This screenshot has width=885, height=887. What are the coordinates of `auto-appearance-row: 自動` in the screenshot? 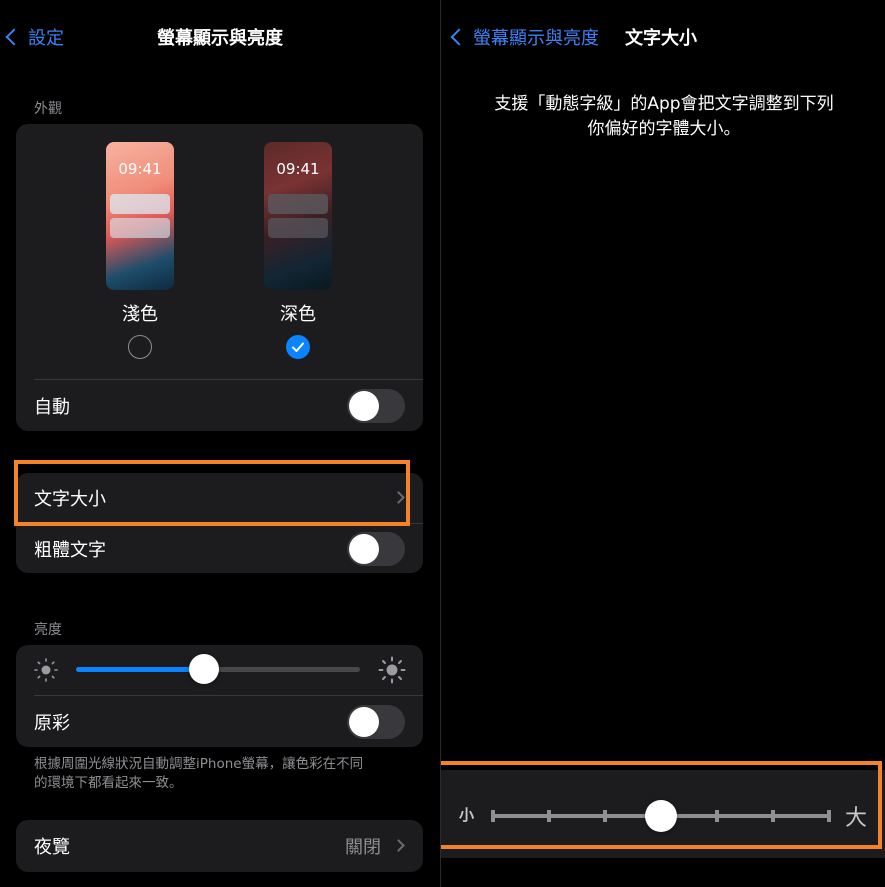 It's located at (219, 405).